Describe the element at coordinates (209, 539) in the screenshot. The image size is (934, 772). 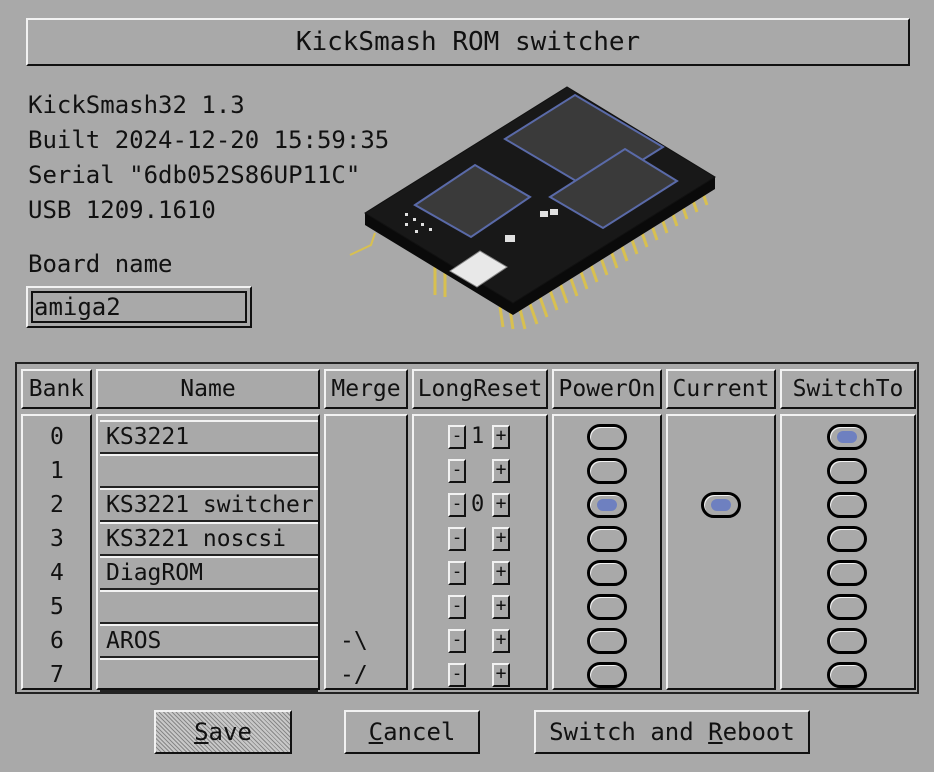
I see `bank-name-field: KS3221 noscsi` at that location.